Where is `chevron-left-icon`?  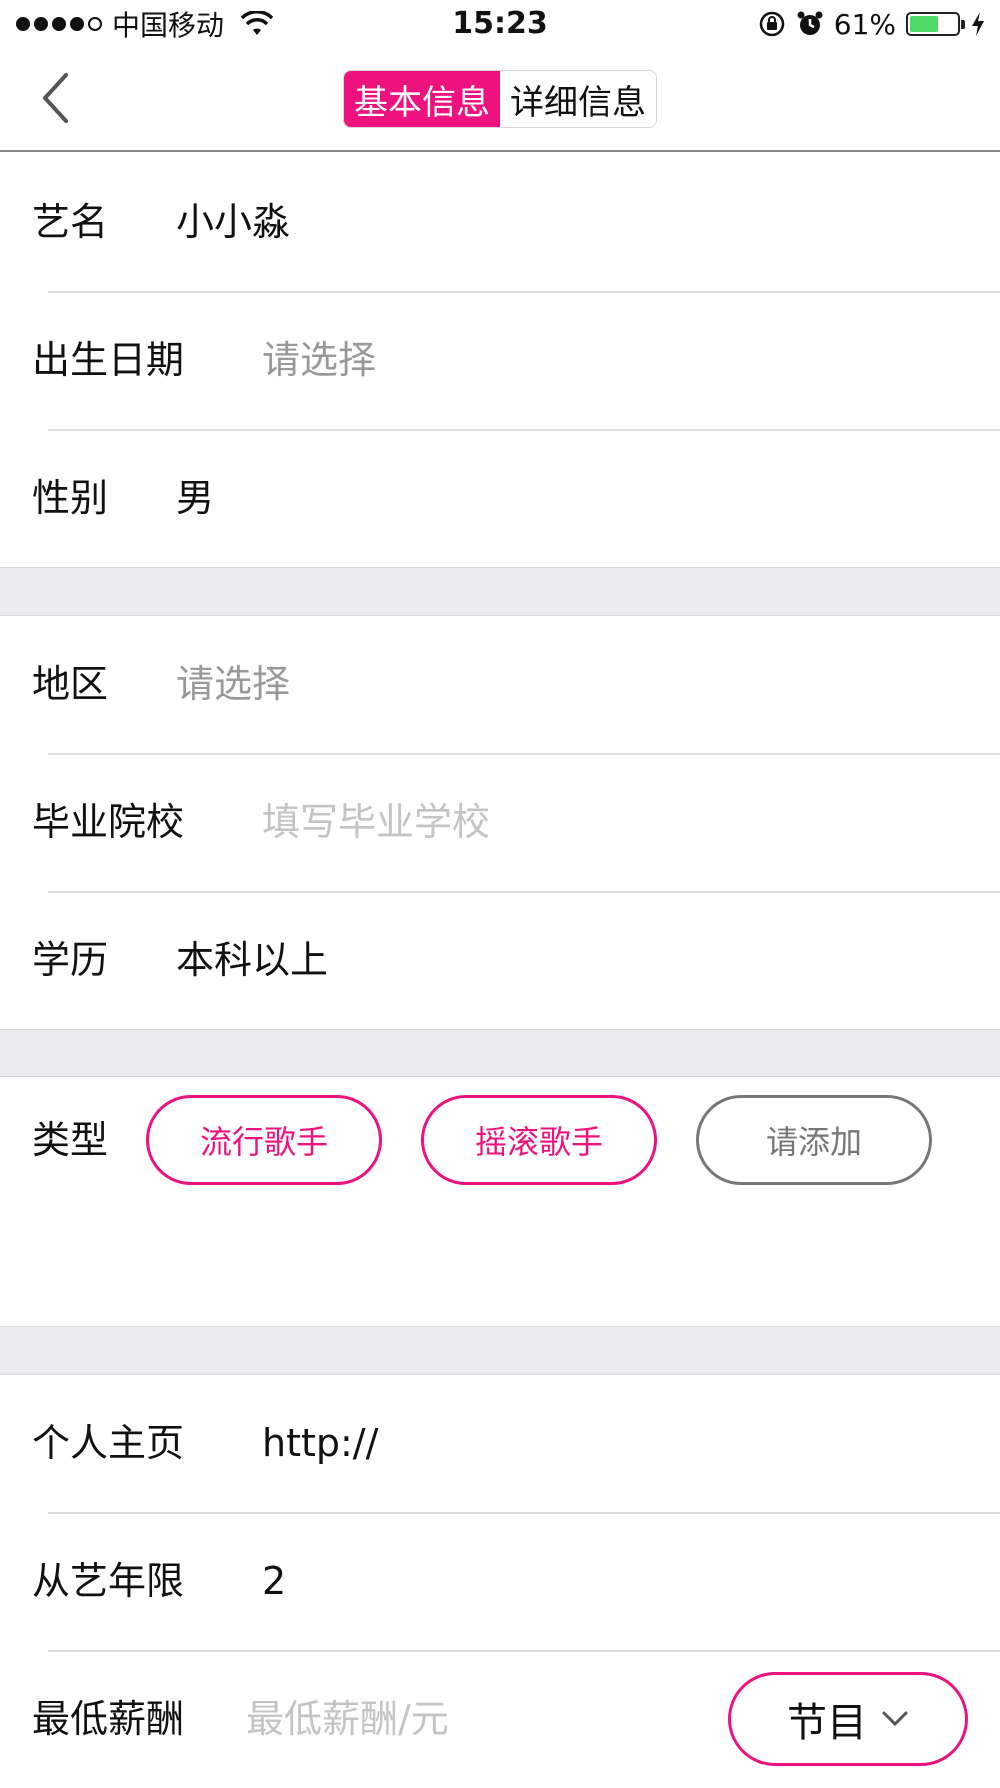 chevron-left-icon is located at coordinates (55, 98).